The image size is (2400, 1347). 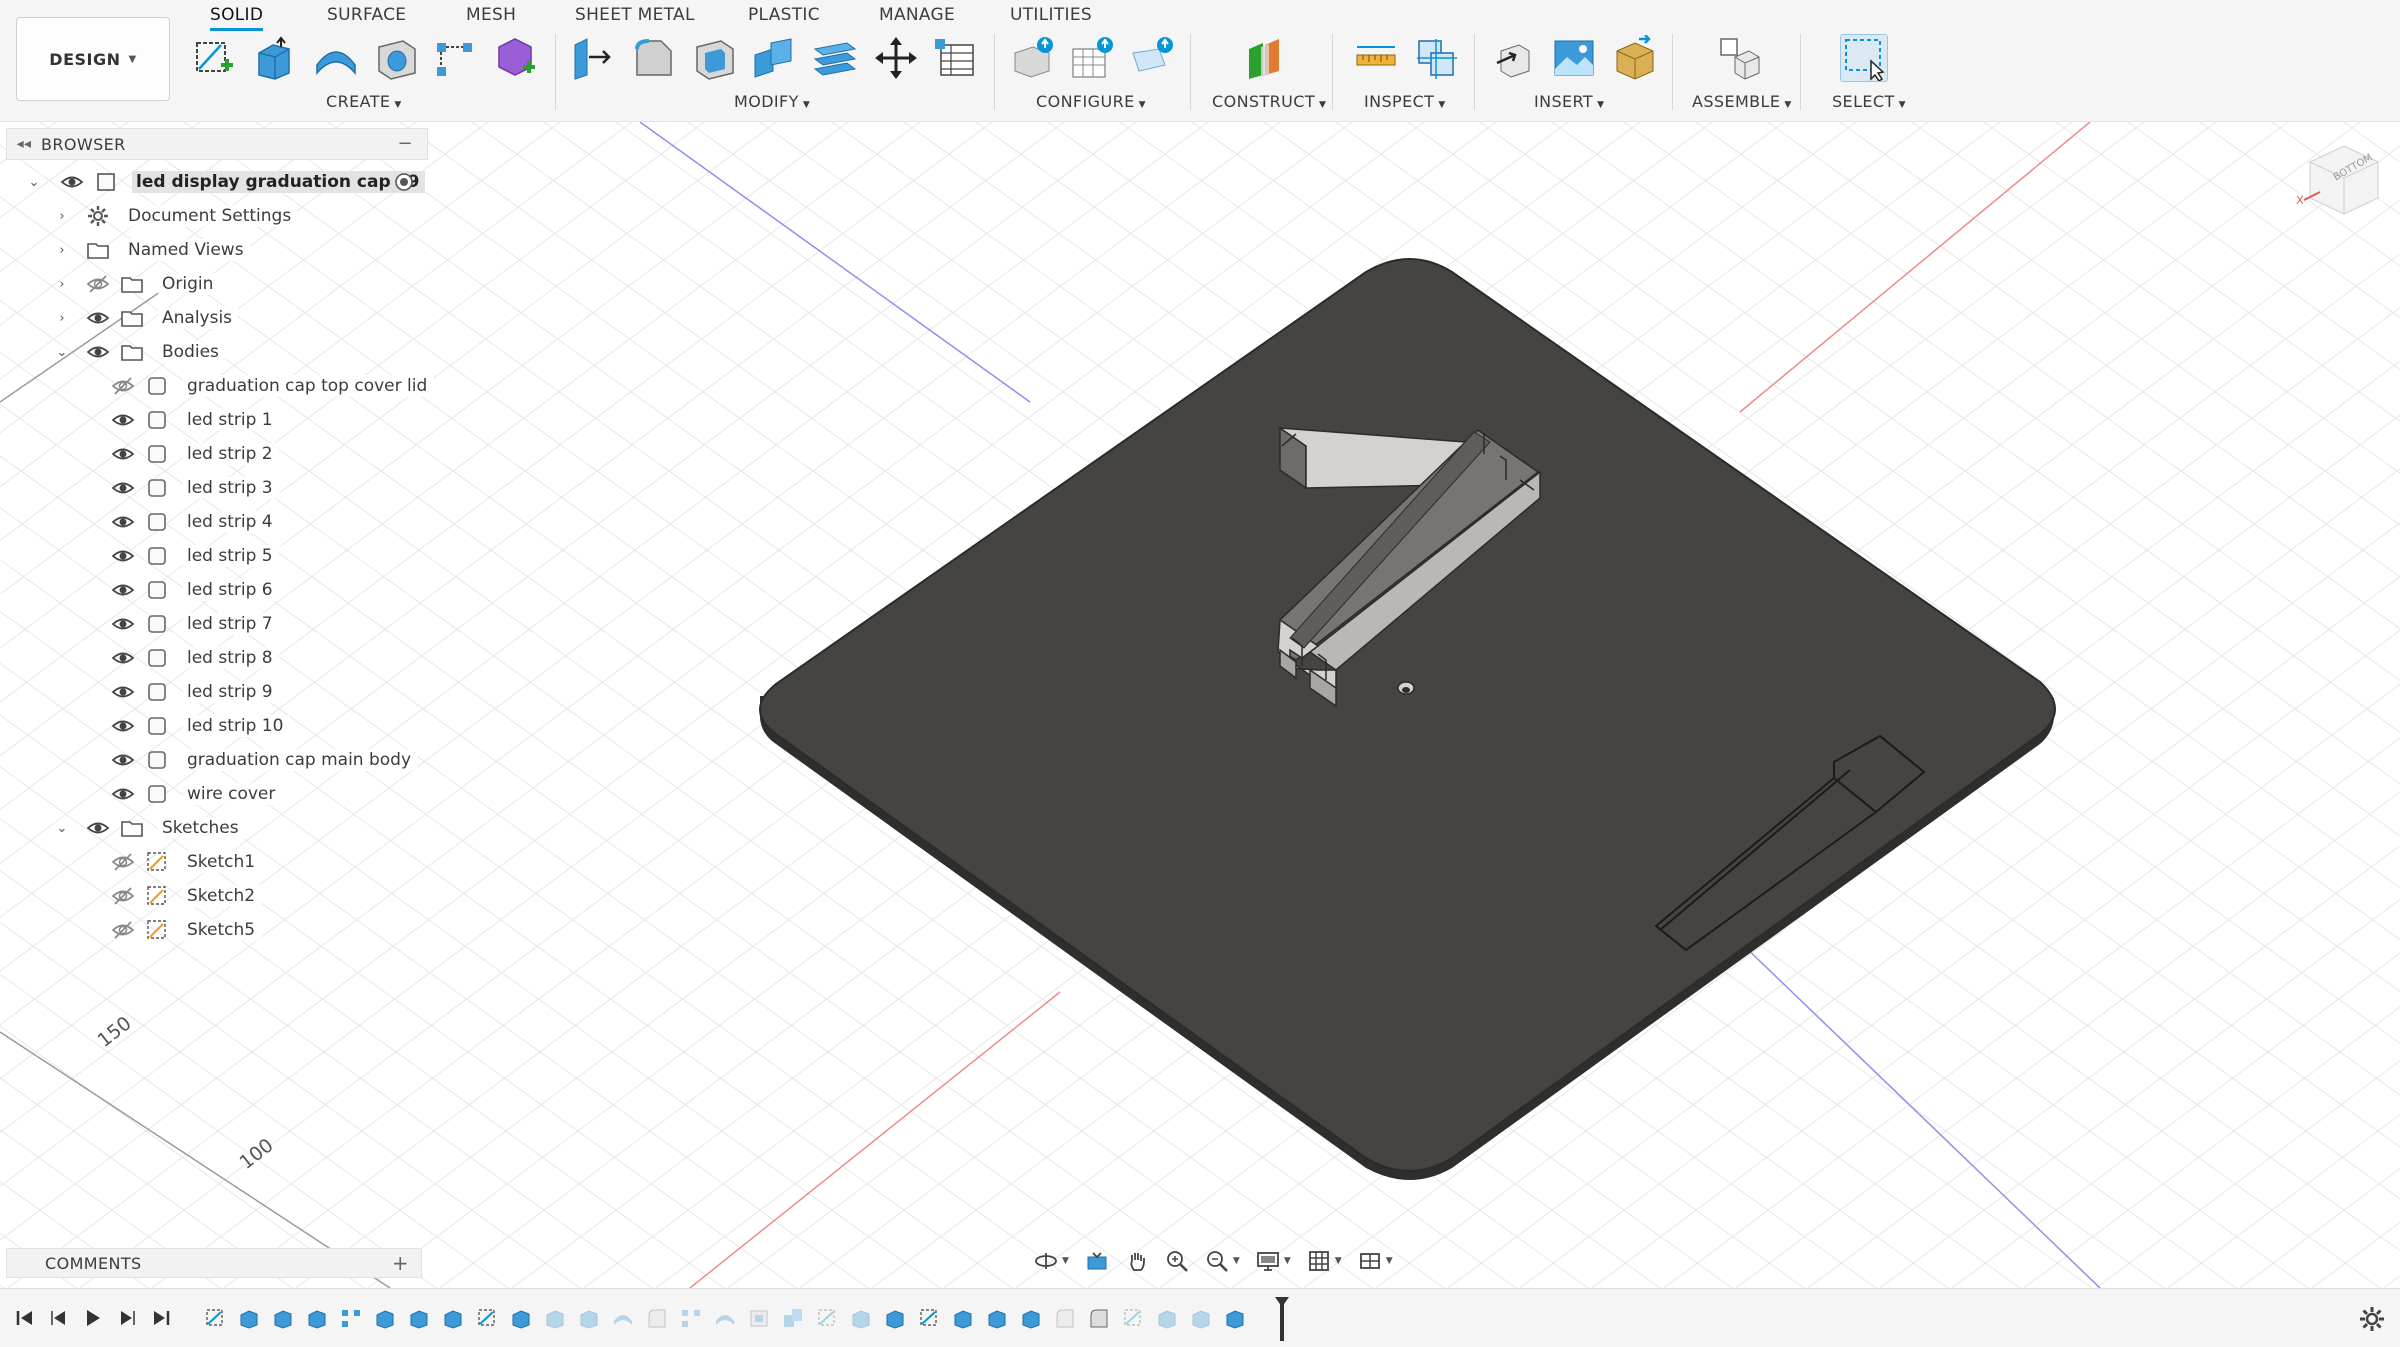 I want to click on interference-icon, so click(x=1436, y=58).